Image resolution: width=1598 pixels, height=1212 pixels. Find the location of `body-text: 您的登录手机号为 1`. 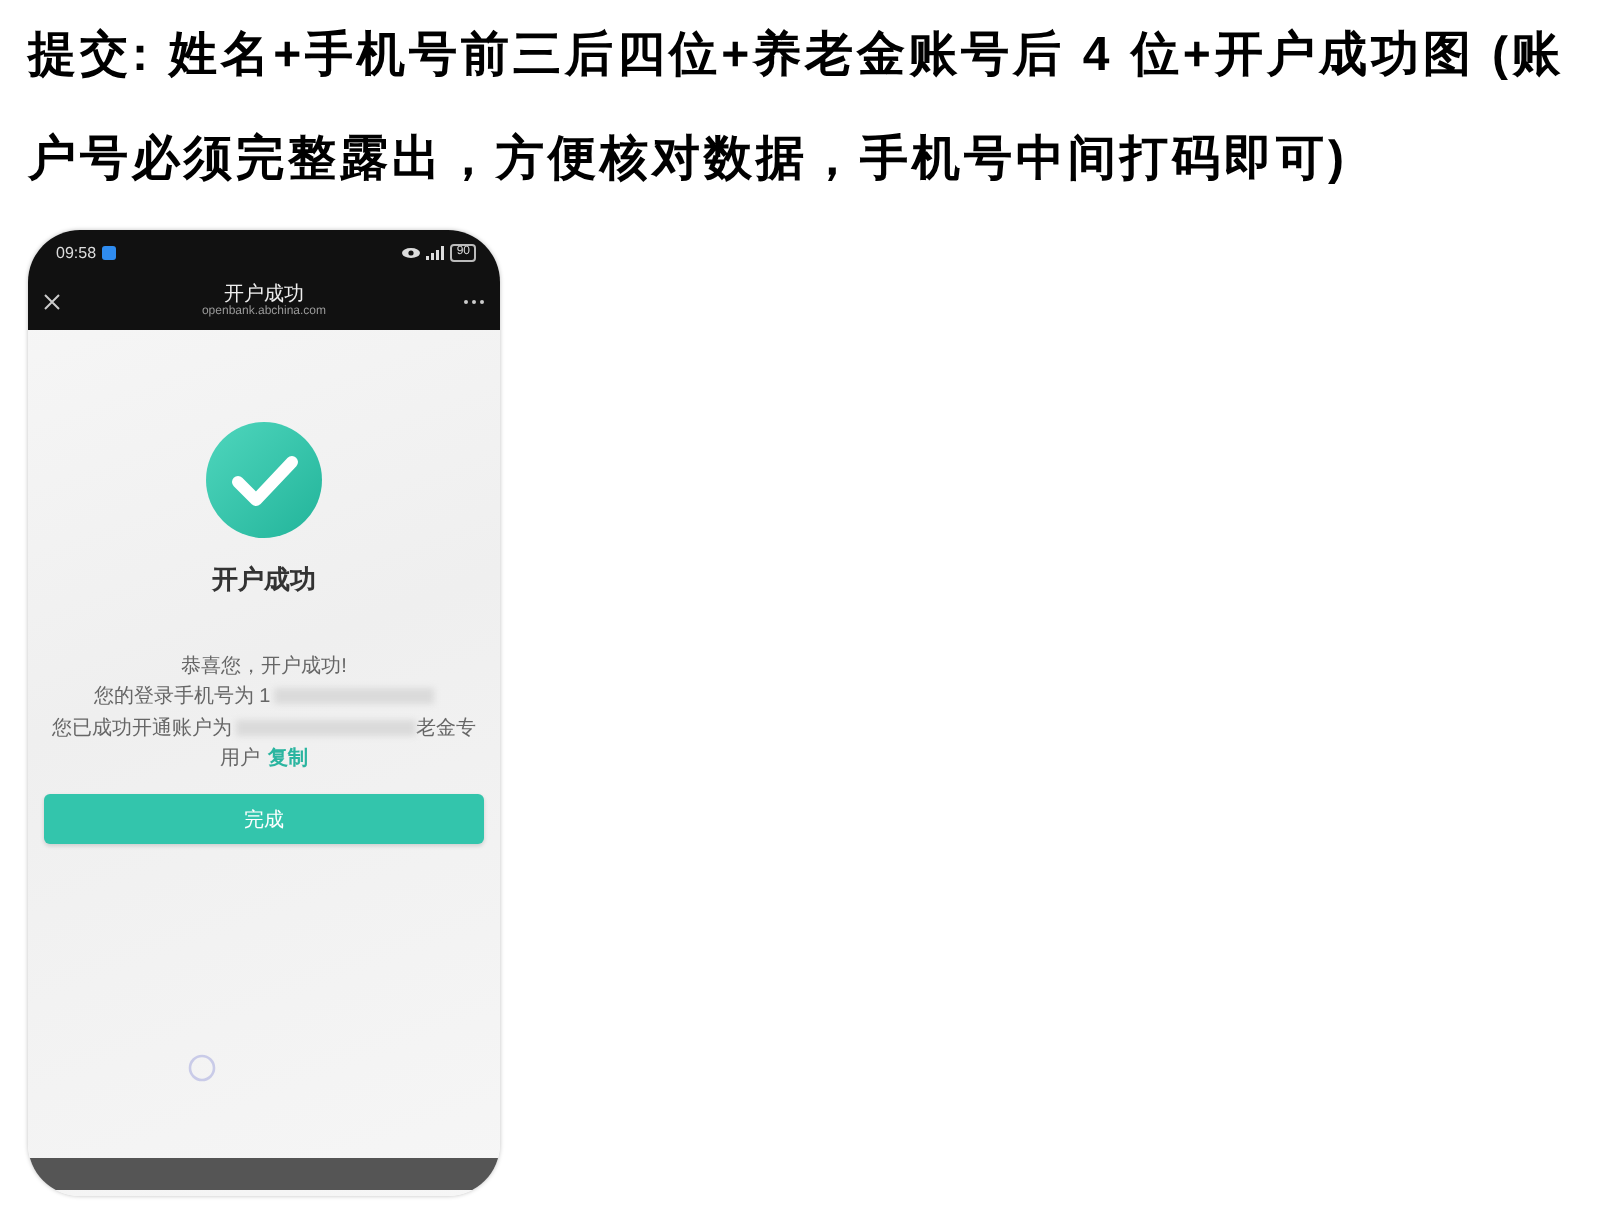

body-text: 您的登录手机号为 1 is located at coordinates (182, 697).